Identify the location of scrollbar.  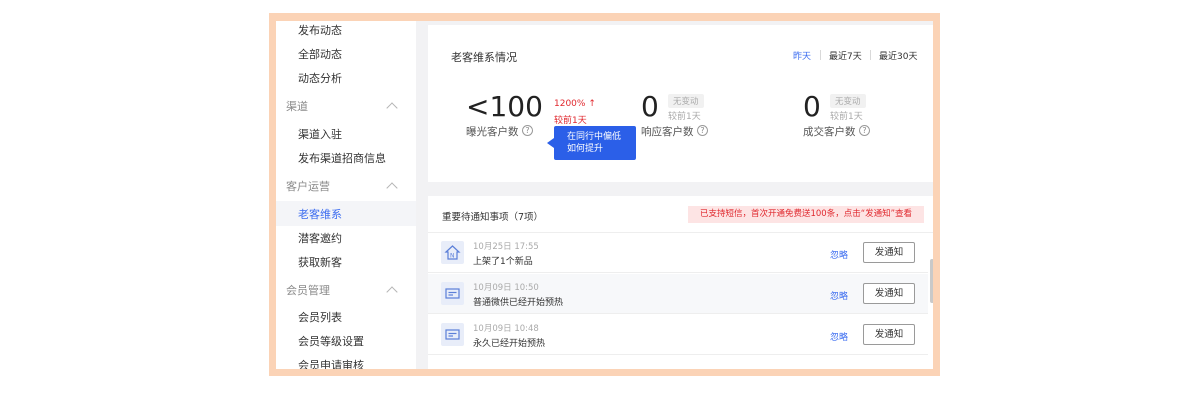
(931, 281).